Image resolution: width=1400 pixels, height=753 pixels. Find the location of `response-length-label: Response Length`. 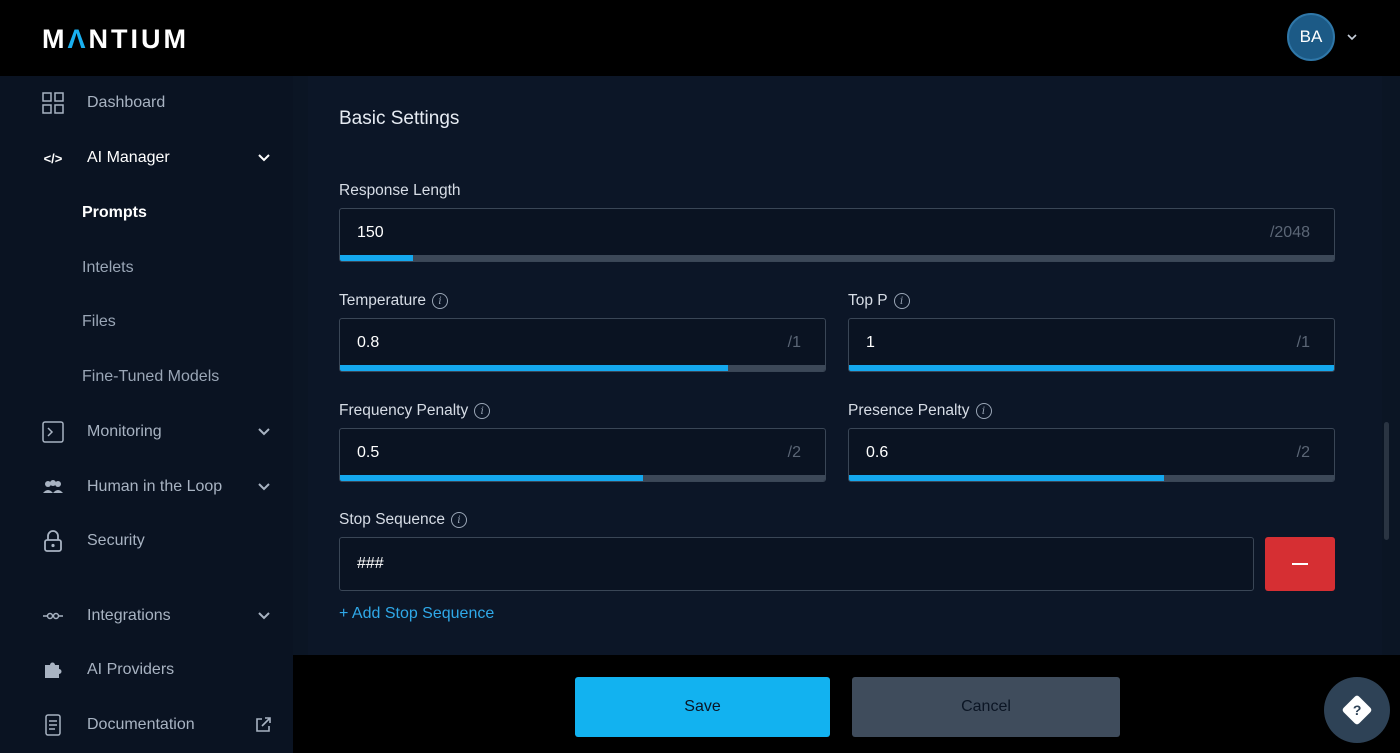

response-length-label: Response Length is located at coordinates (400, 190).